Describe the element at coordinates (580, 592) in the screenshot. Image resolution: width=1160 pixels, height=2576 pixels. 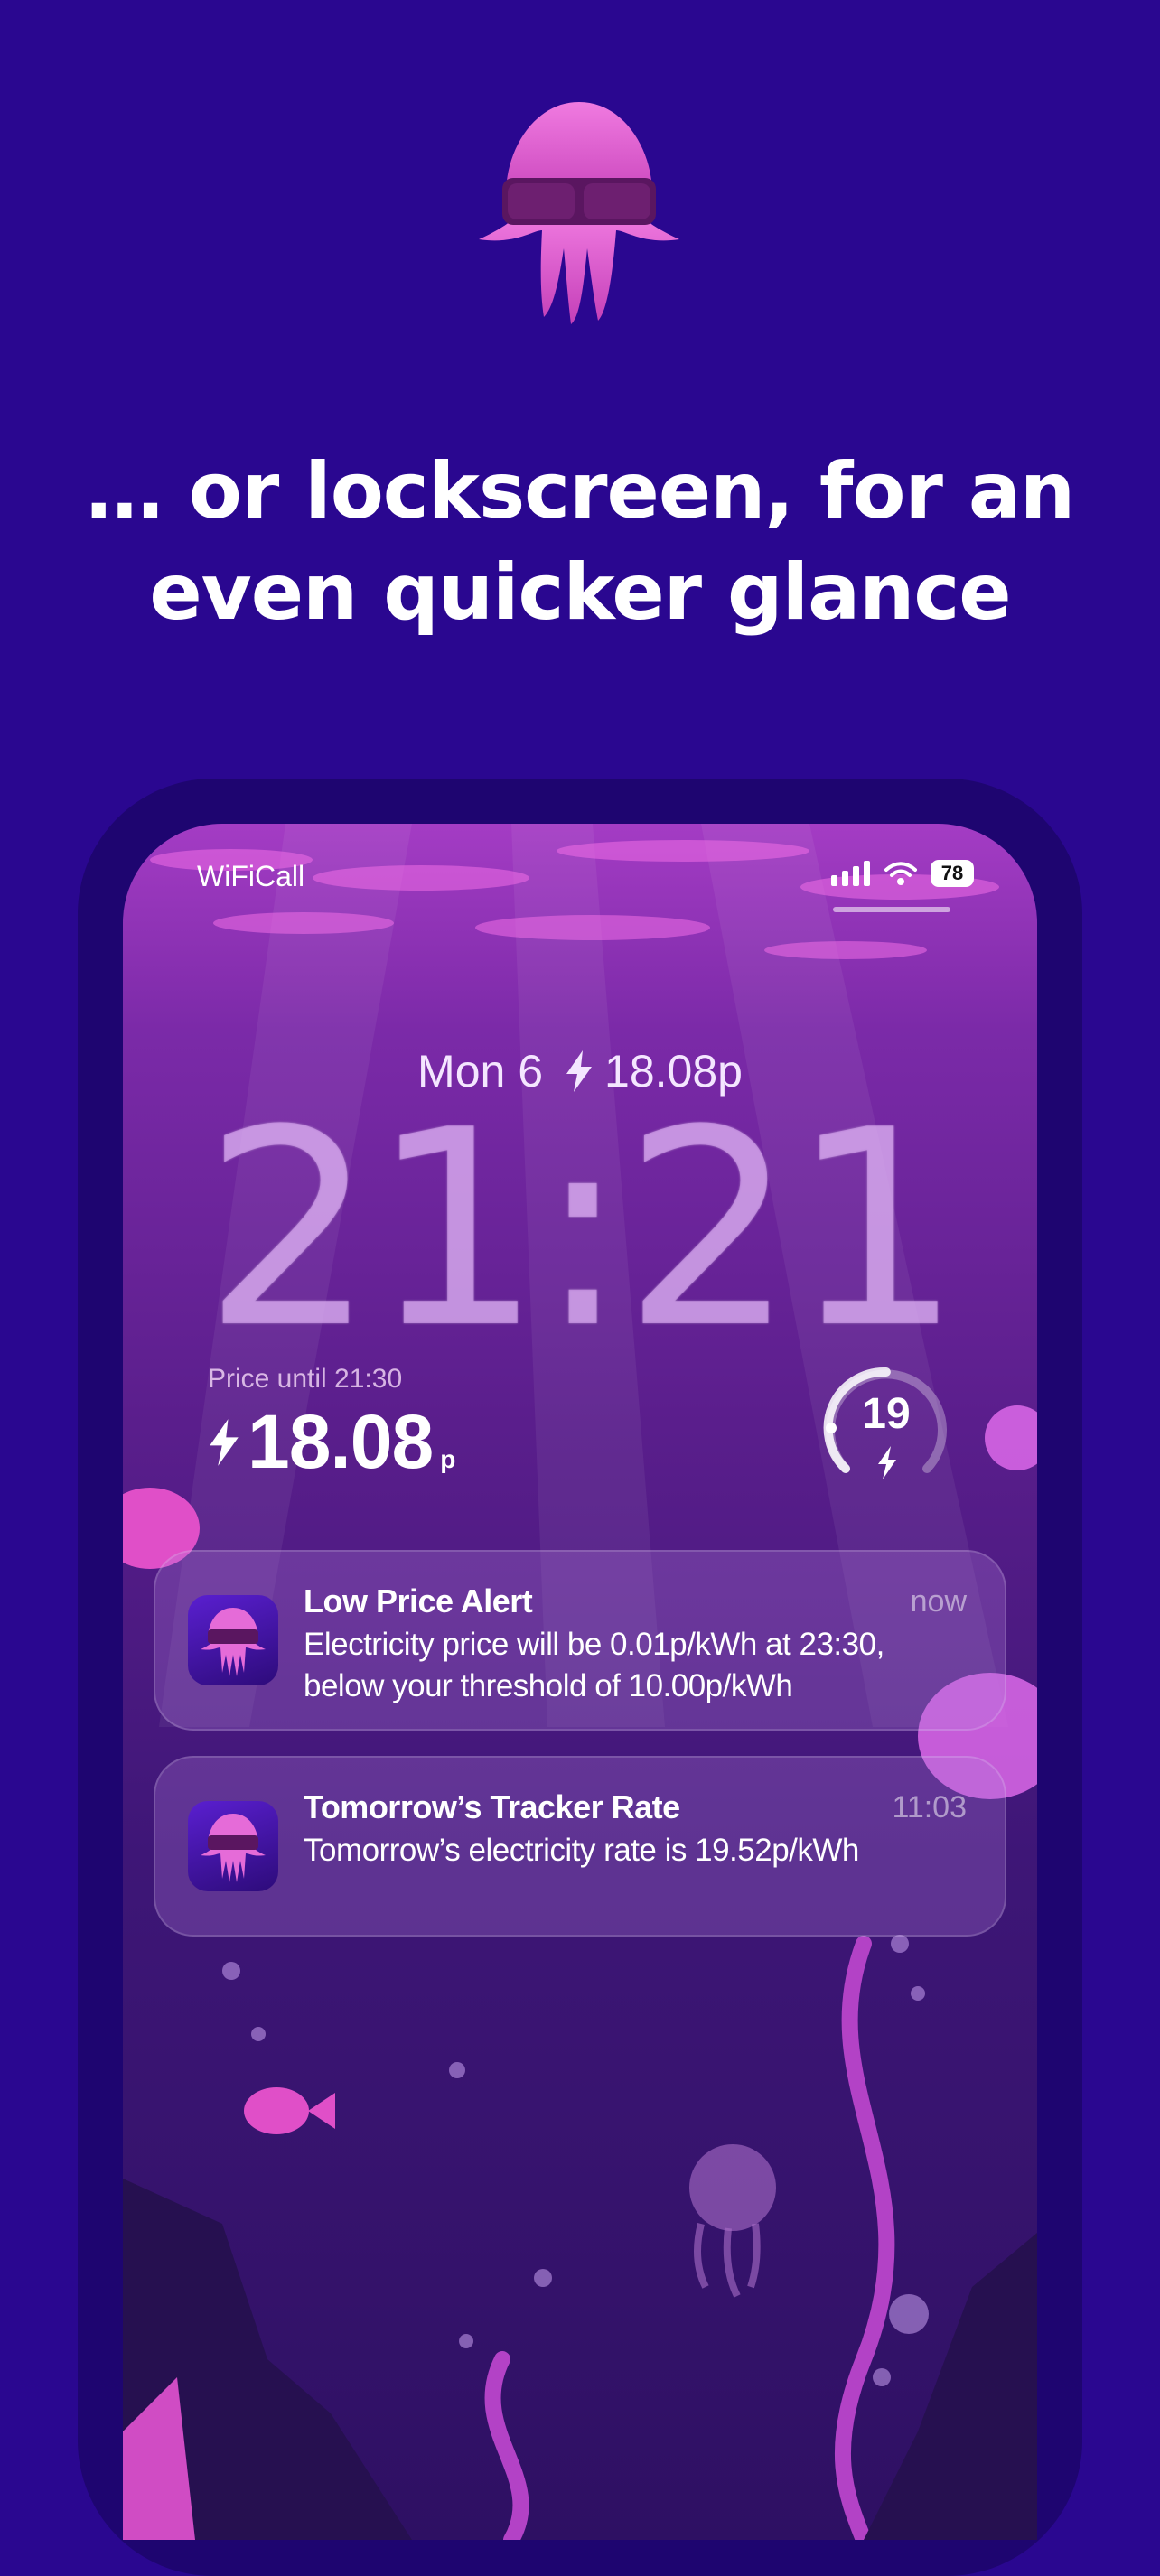
I see `headline-line-2: even quicker glance` at that location.